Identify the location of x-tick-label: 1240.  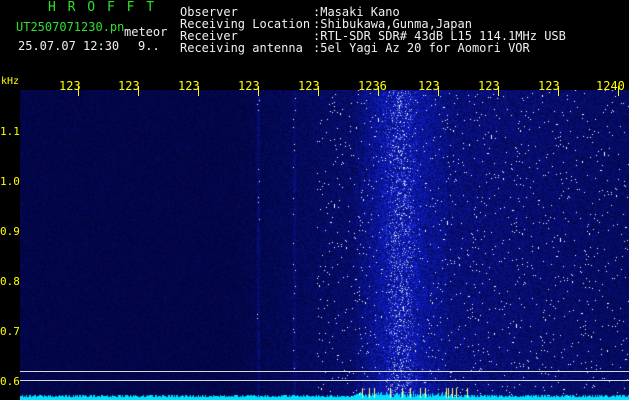
(610, 86).